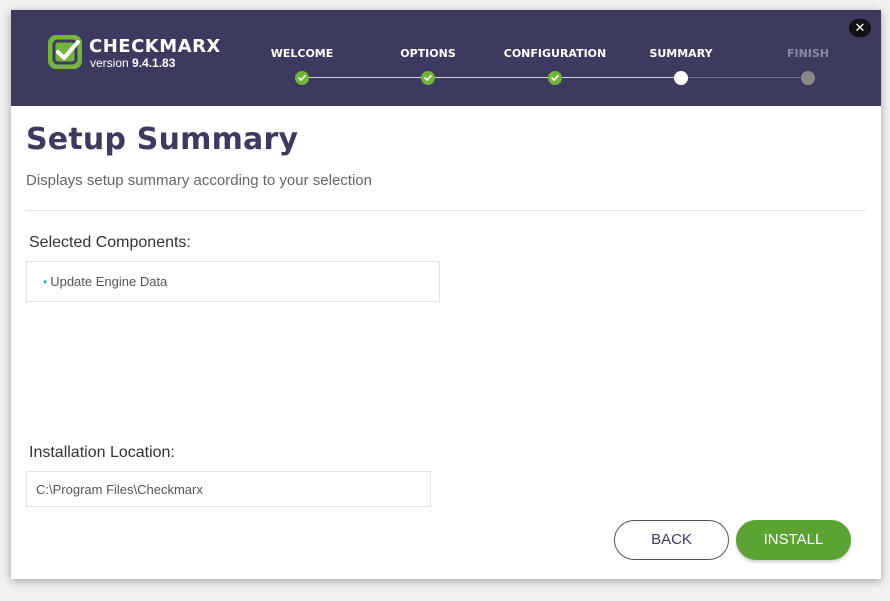 The height and width of the screenshot is (601, 890). I want to click on step-summary-dot, so click(681, 78).